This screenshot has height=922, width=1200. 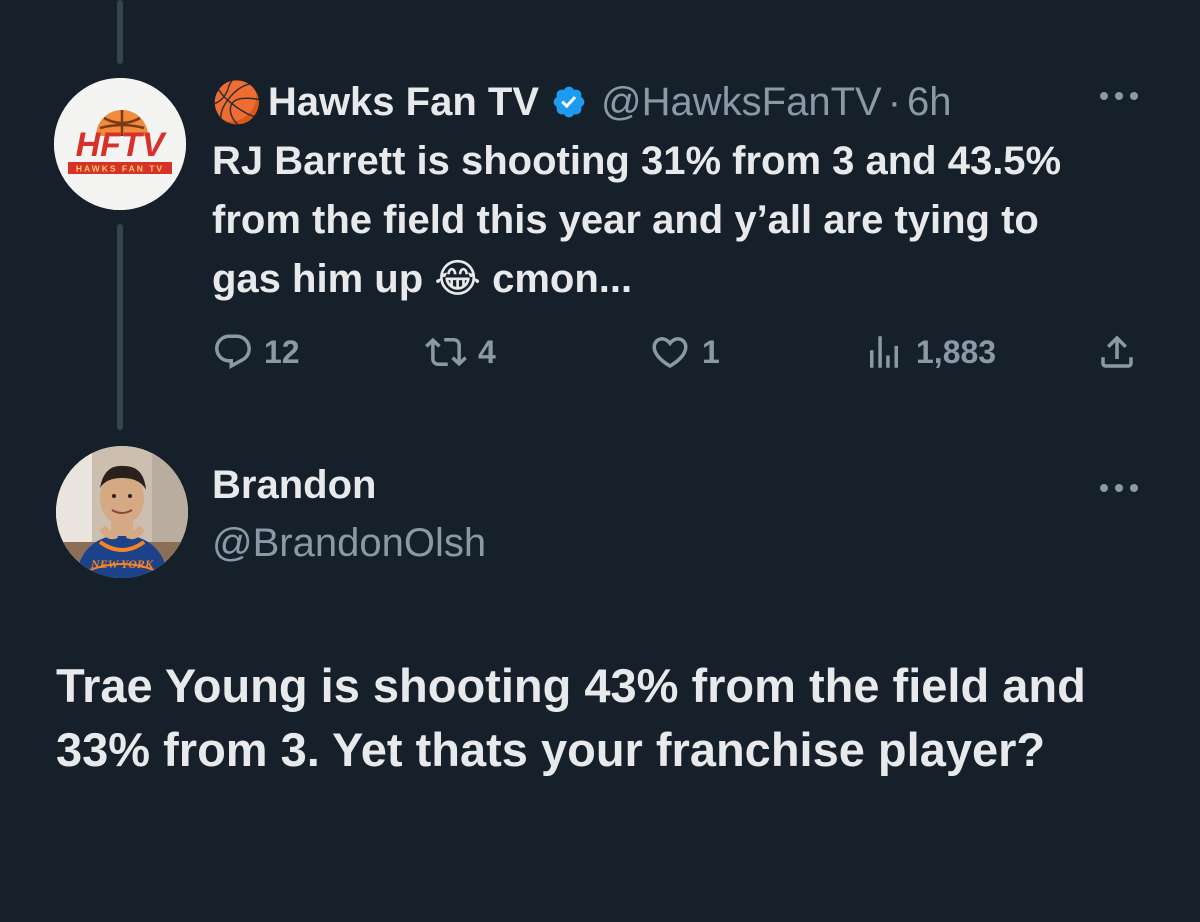 I want to click on like-count: 1, so click(x=711, y=351).